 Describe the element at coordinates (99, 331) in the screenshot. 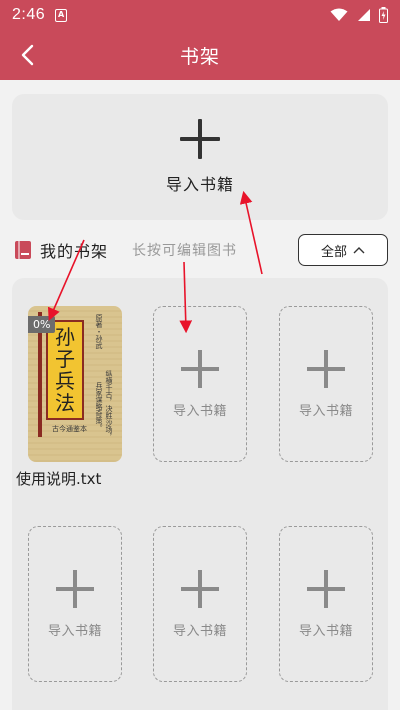

I see `cover-author: 原著・孙武` at that location.